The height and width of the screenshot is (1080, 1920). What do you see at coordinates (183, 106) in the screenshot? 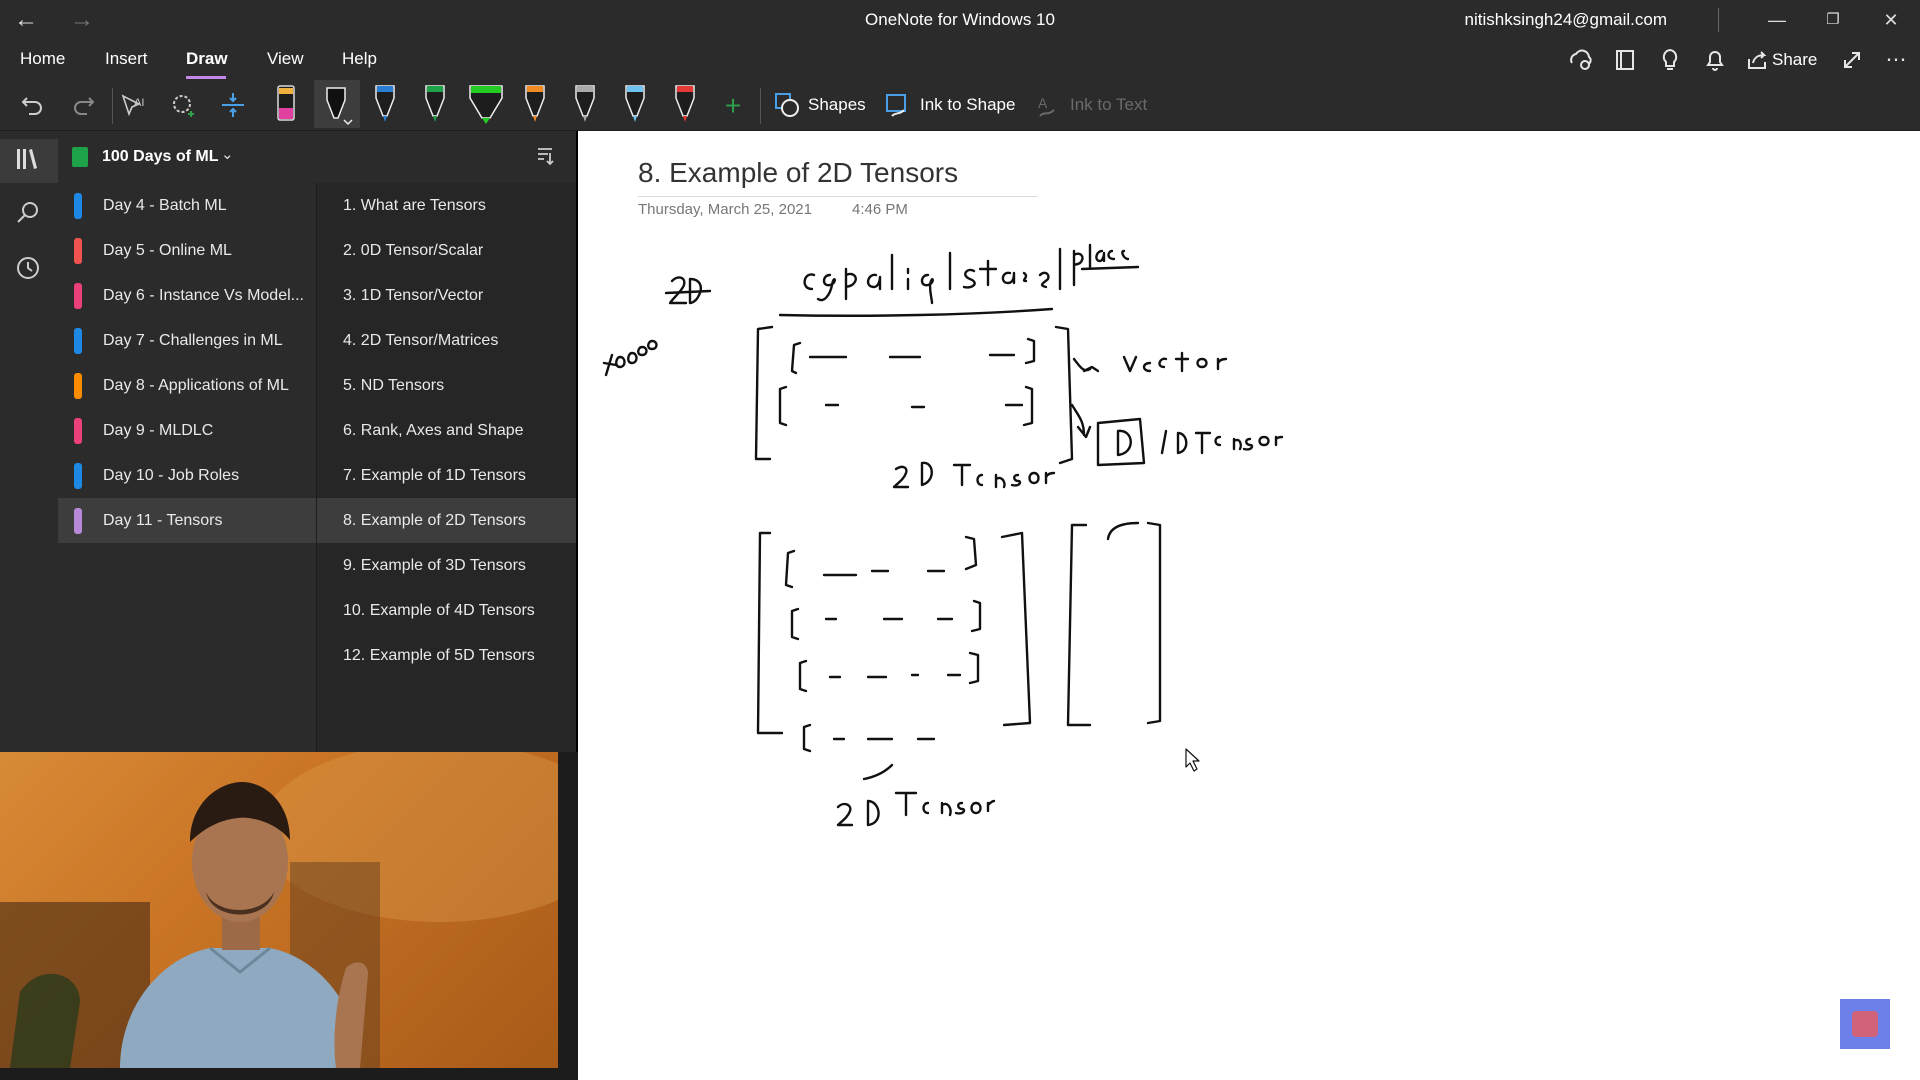
I see `lasso-select-icon` at bounding box center [183, 106].